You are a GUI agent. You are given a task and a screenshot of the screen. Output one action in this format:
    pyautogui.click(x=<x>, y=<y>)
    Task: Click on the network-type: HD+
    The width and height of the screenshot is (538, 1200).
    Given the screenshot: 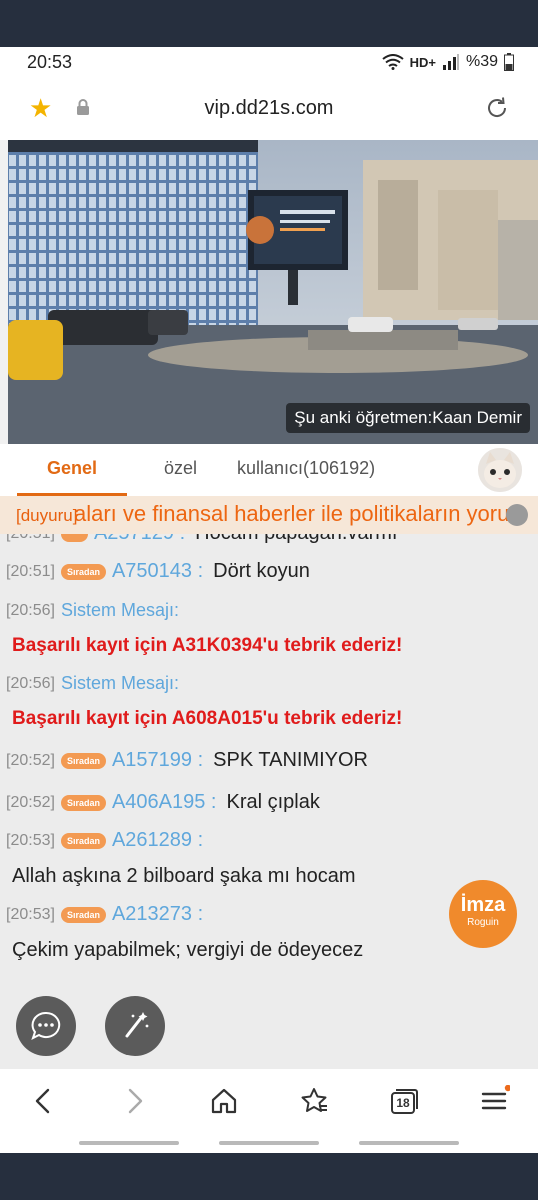 What is the action you would take?
    pyautogui.click(x=422, y=62)
    